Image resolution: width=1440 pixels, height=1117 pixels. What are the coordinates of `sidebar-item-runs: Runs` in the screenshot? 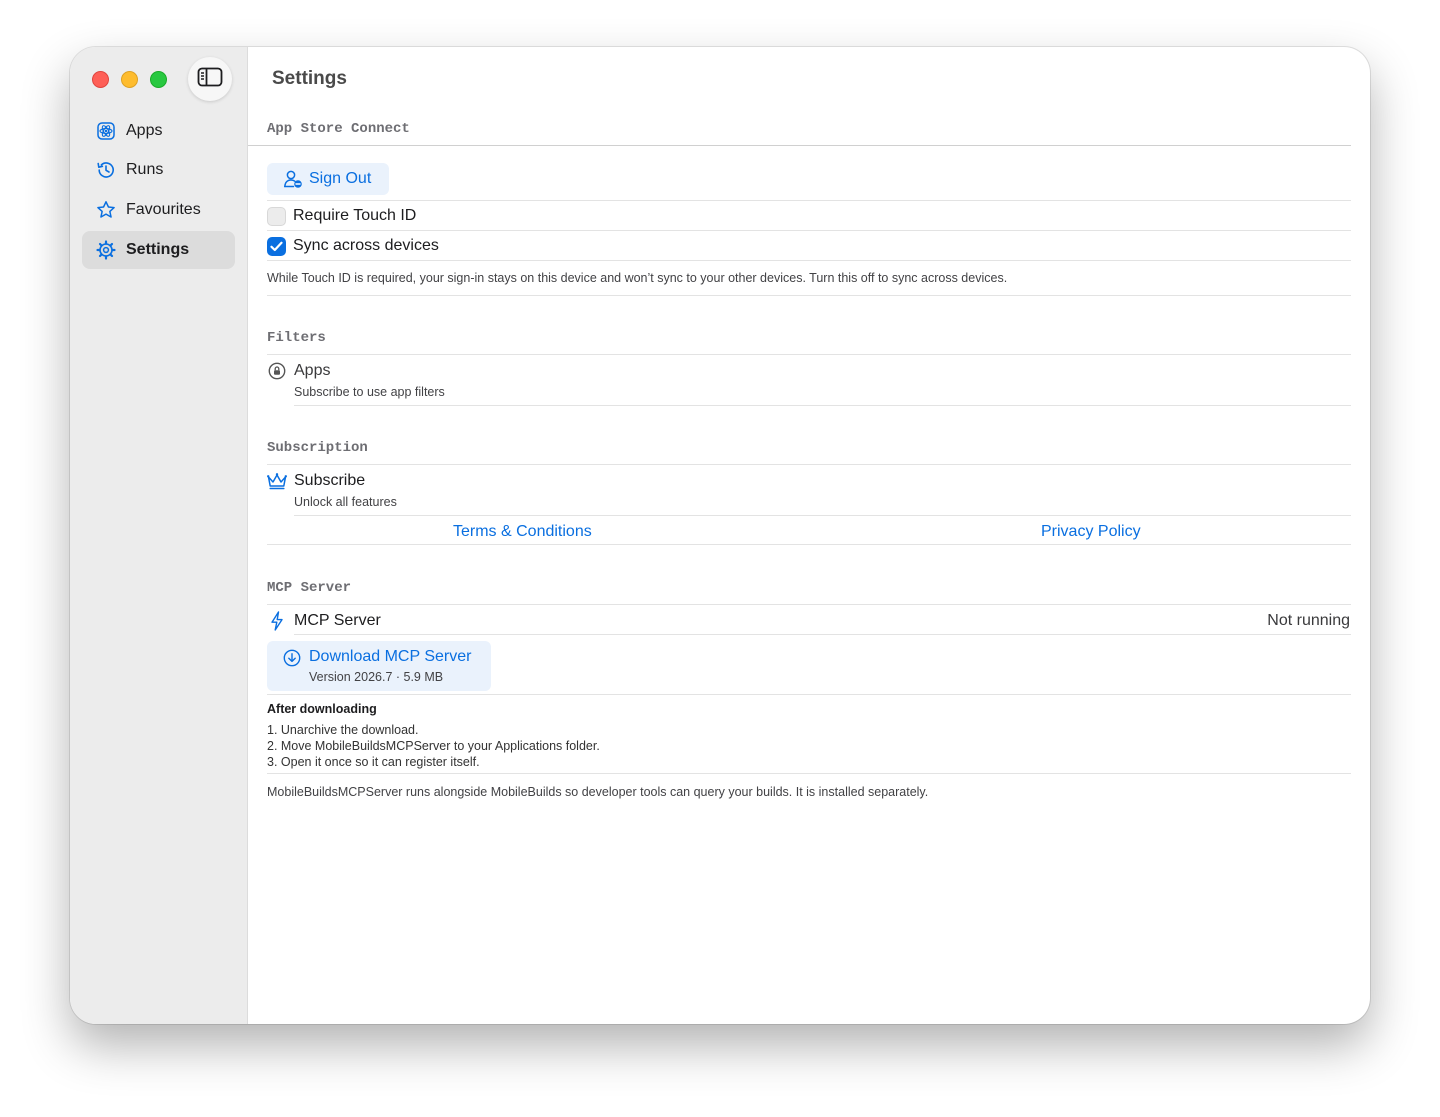 It's located at (158, 170).